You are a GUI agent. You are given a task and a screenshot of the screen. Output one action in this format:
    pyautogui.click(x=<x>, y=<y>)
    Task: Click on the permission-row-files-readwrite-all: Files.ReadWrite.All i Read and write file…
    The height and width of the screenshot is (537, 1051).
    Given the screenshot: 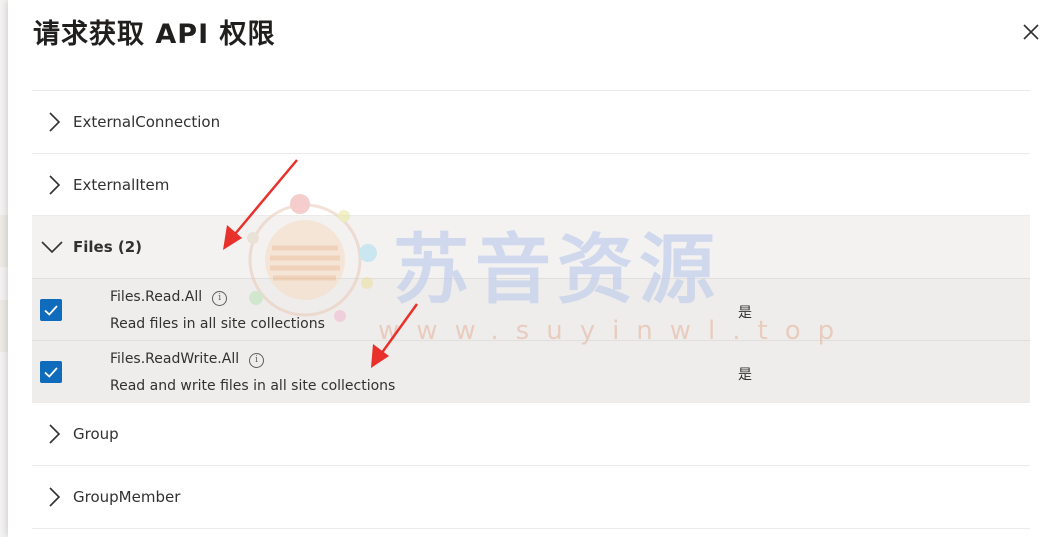 What is the action you would take?
    pyautogui.click(x=531, y=371)
    